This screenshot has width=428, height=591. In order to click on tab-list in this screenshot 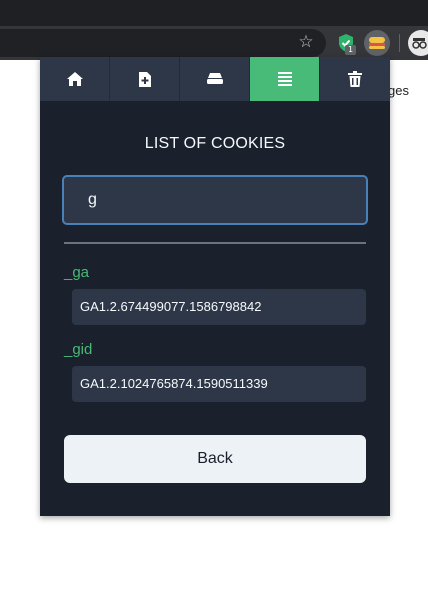, I will do `click(285, 79)`.